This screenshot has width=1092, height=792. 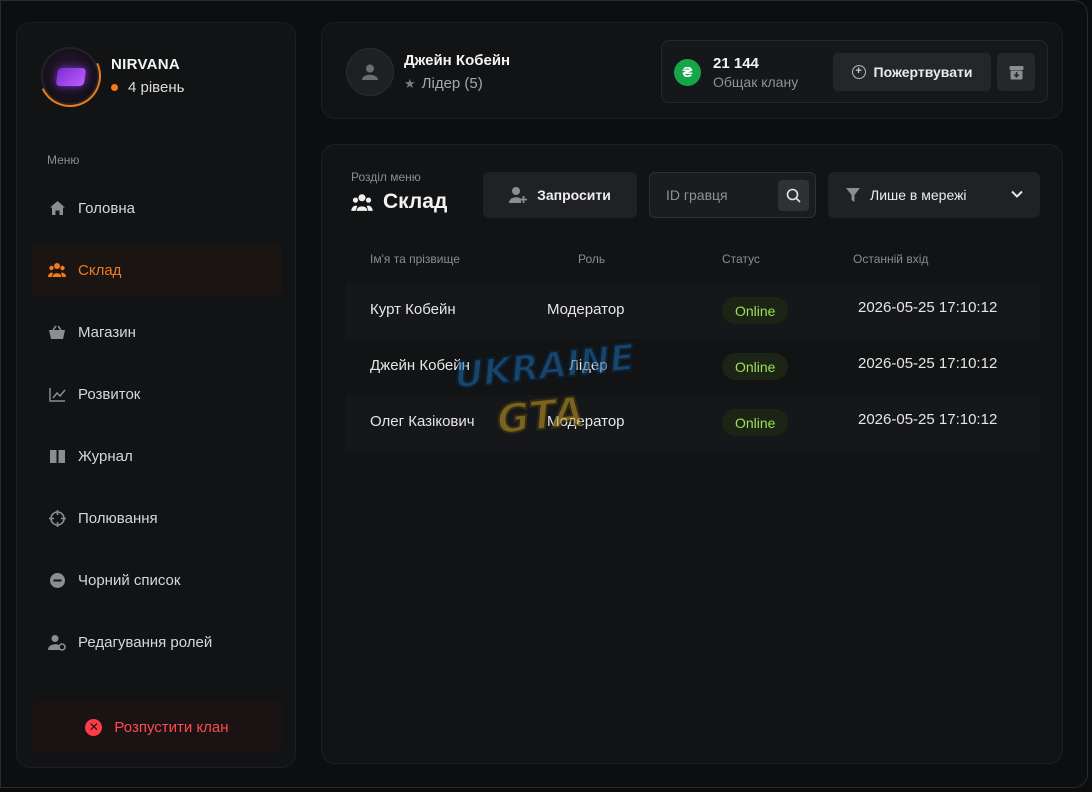 I want to click on donate-label: Пожертвувати, so click(x=923, y=72).